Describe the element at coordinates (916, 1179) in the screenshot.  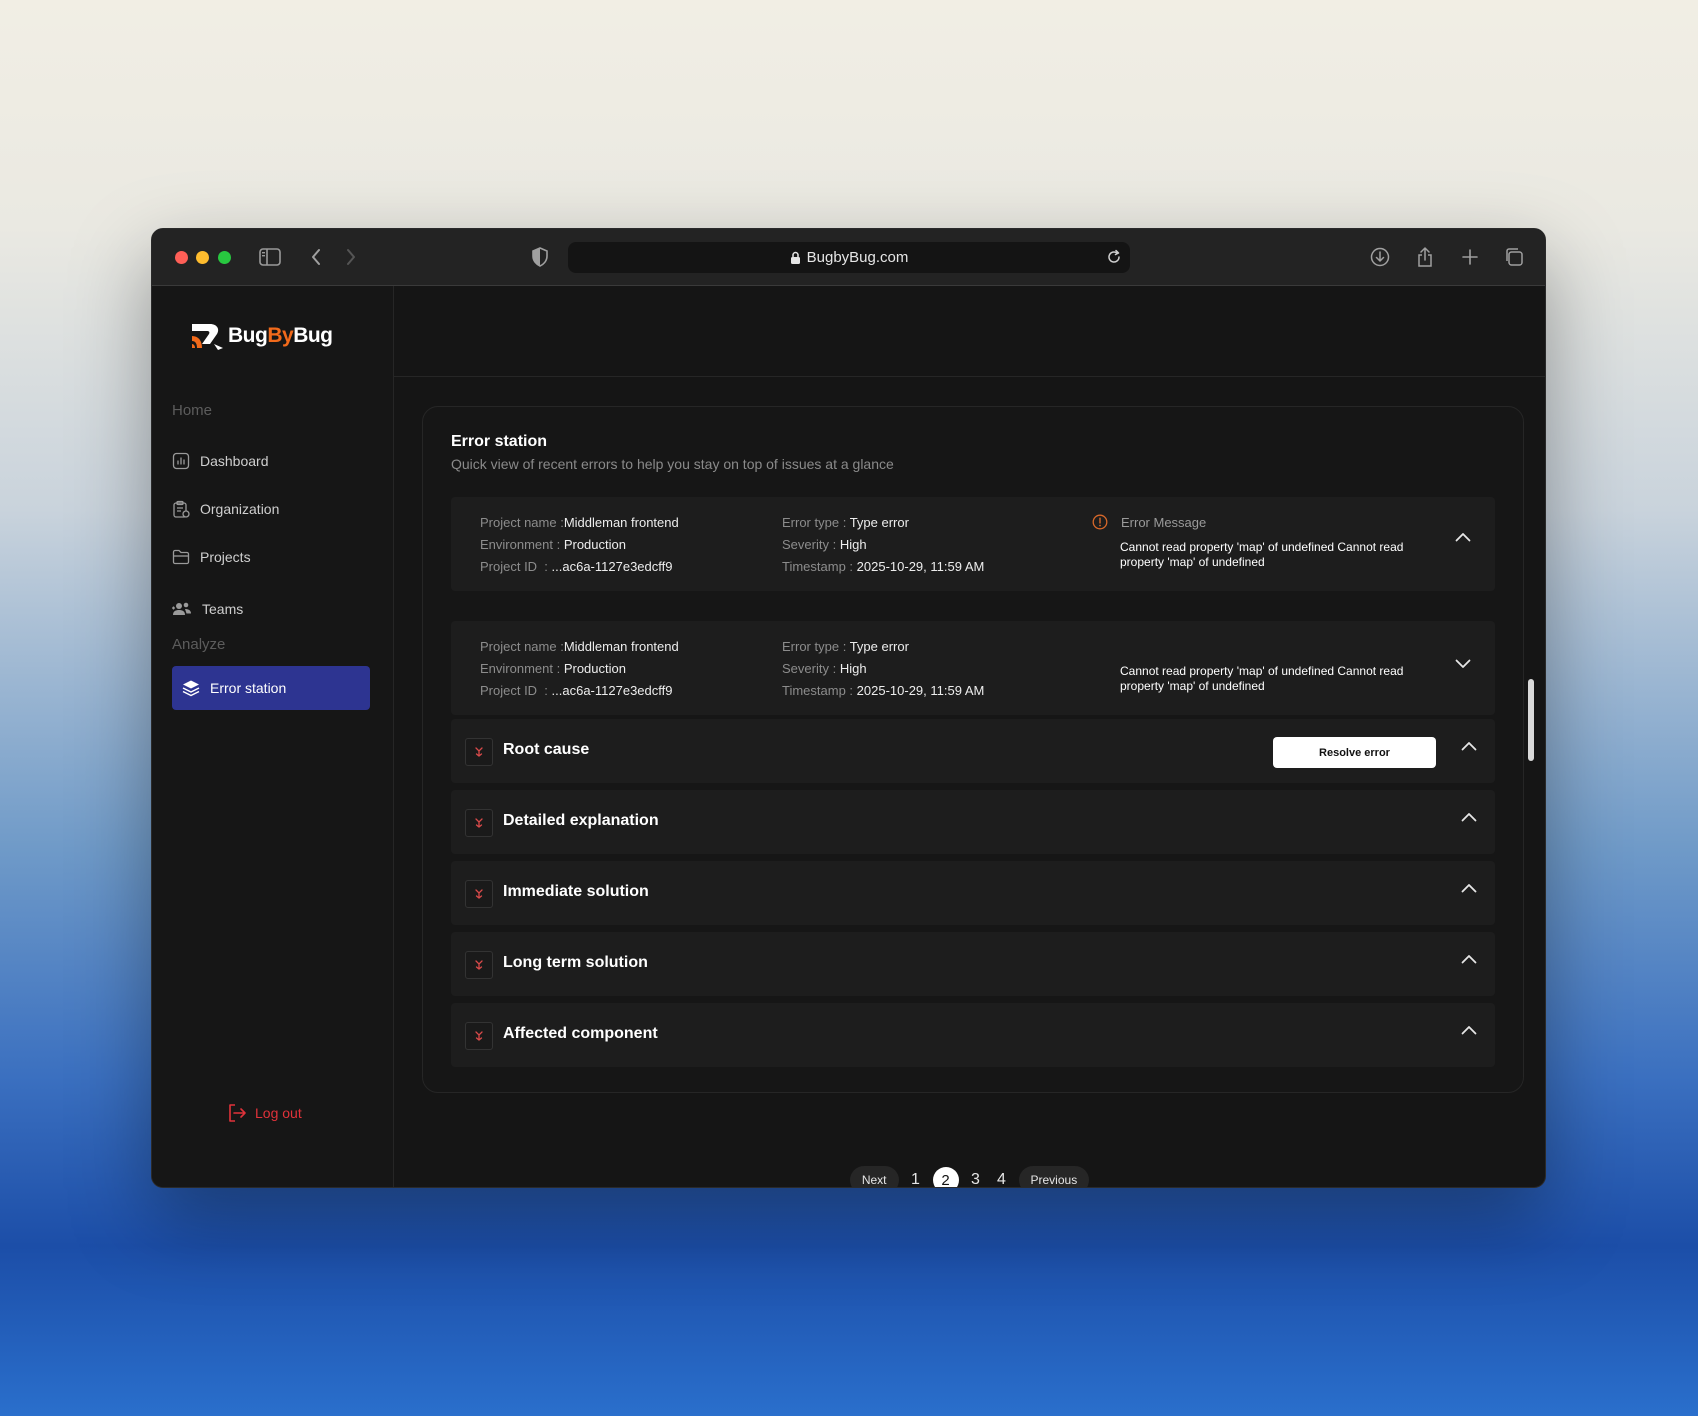
I see `page-1-button: 1` at that location.